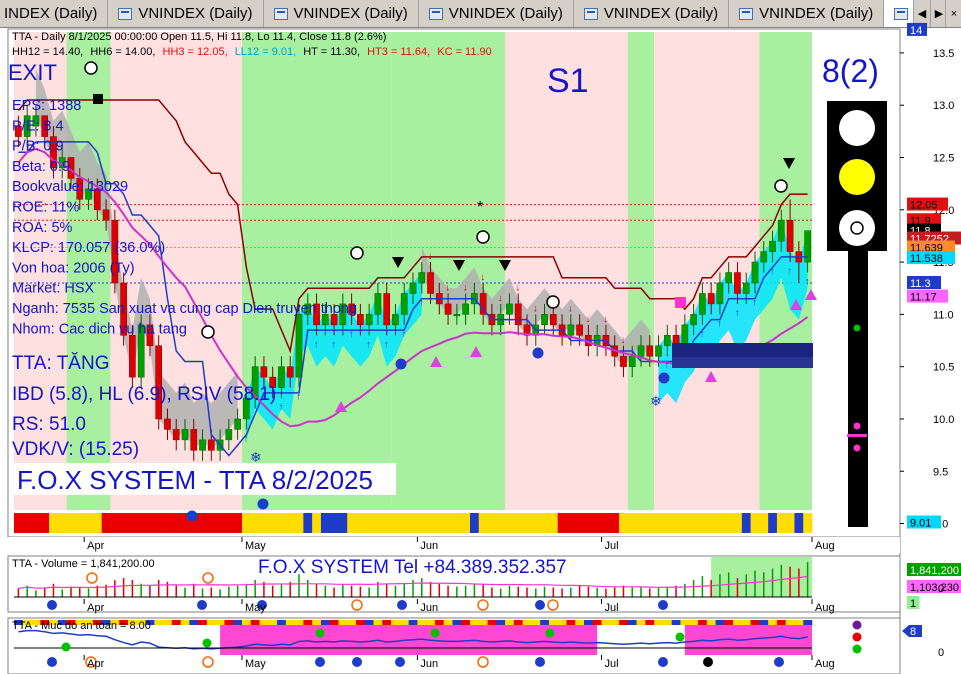 The width and height of the screenshot is (961, 674). What do you see at coordinates (46, 208) in the screenshot?
I see `fundamental-item: ROE: 11%` at bounding box center [46, 208].